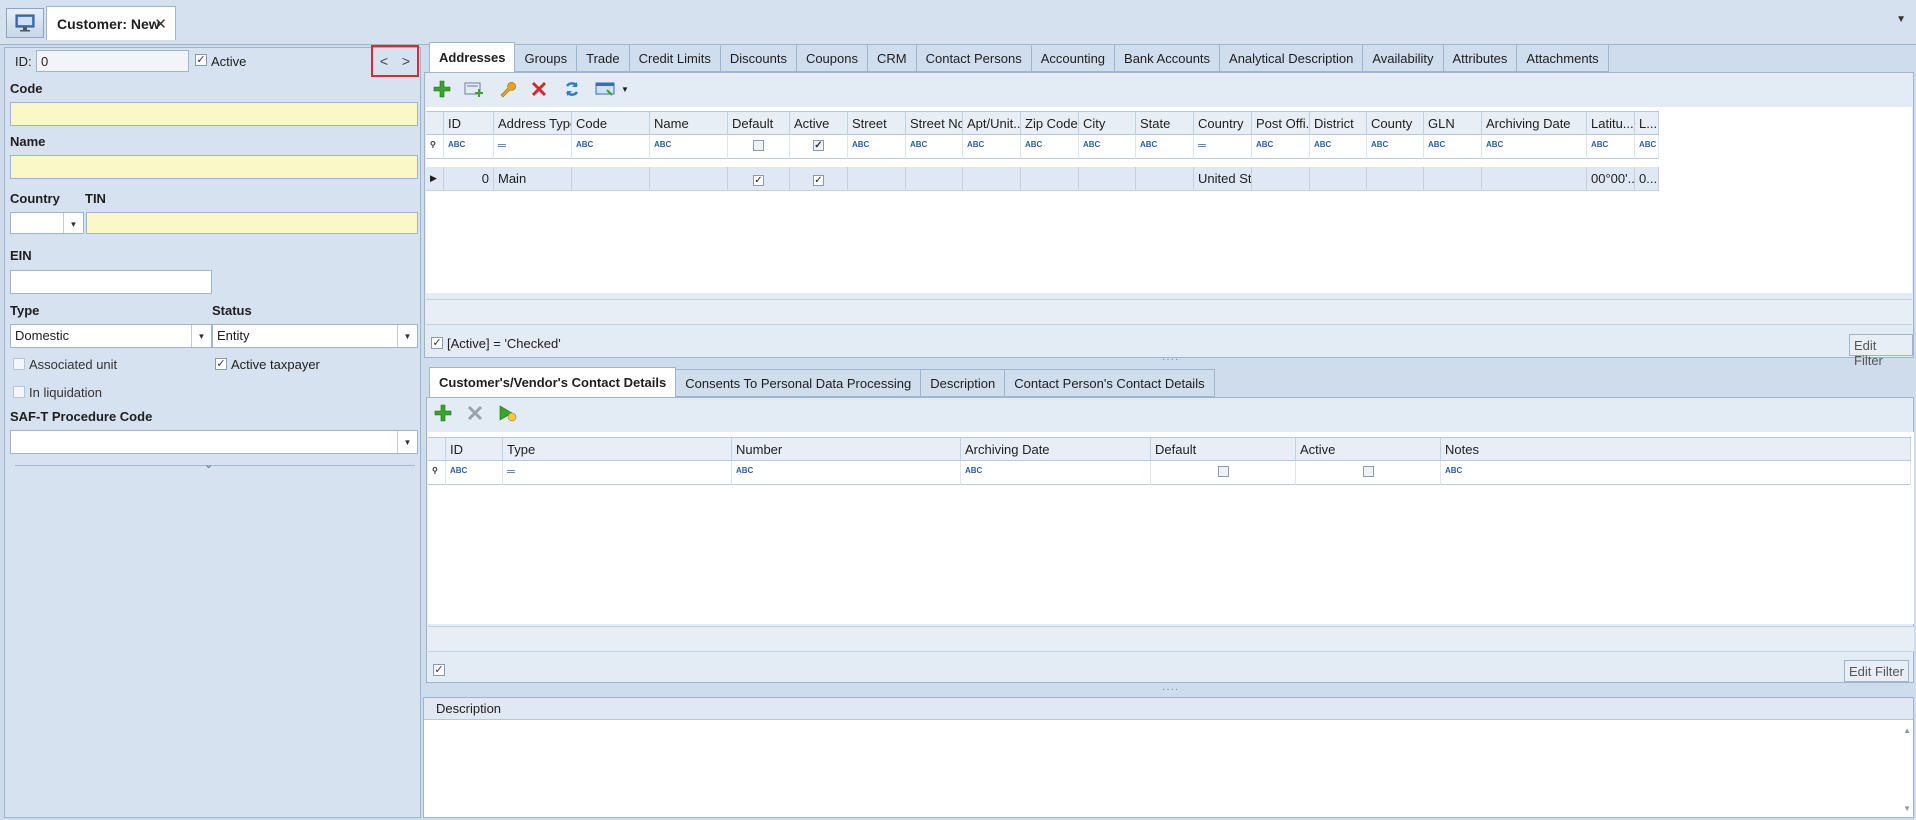 This screenshot has width=1916, height=820. What do you see at coordinates (539, 89) in the screenshot?
I see `delete-icon` at bounding box center [539, 89].